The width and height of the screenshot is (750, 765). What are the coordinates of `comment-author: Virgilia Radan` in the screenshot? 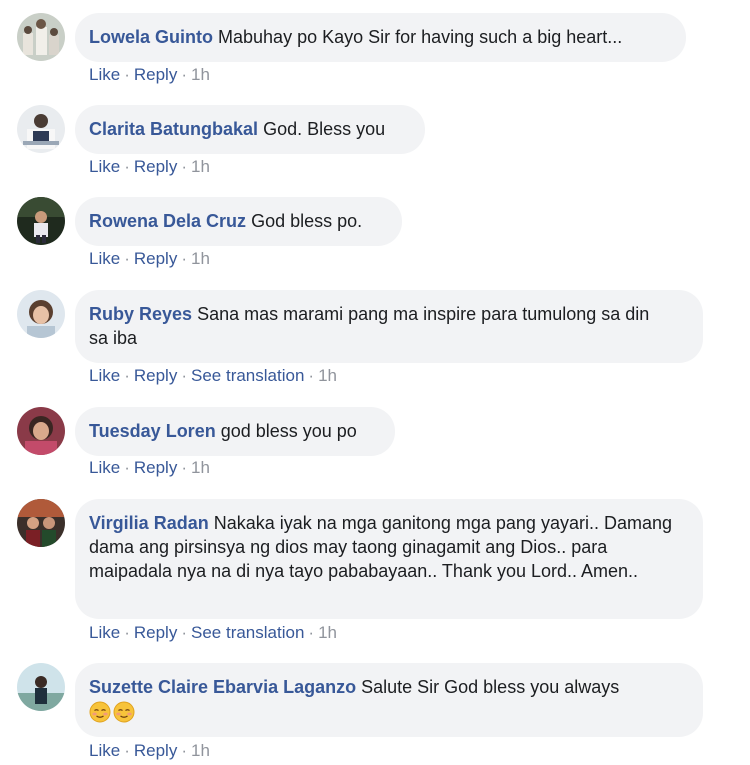 It's located at (149, 523).